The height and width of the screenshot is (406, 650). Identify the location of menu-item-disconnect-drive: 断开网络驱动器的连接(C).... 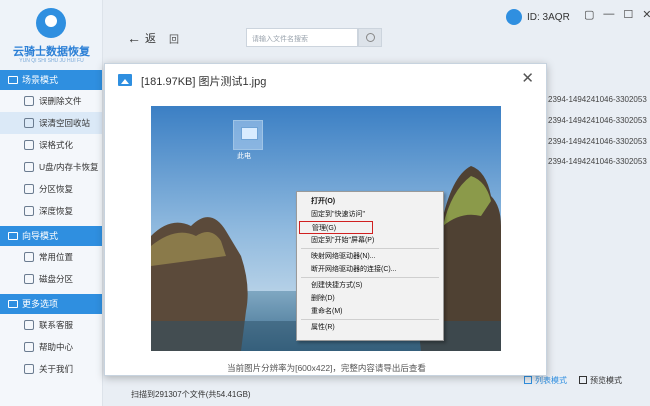
(354, 269).